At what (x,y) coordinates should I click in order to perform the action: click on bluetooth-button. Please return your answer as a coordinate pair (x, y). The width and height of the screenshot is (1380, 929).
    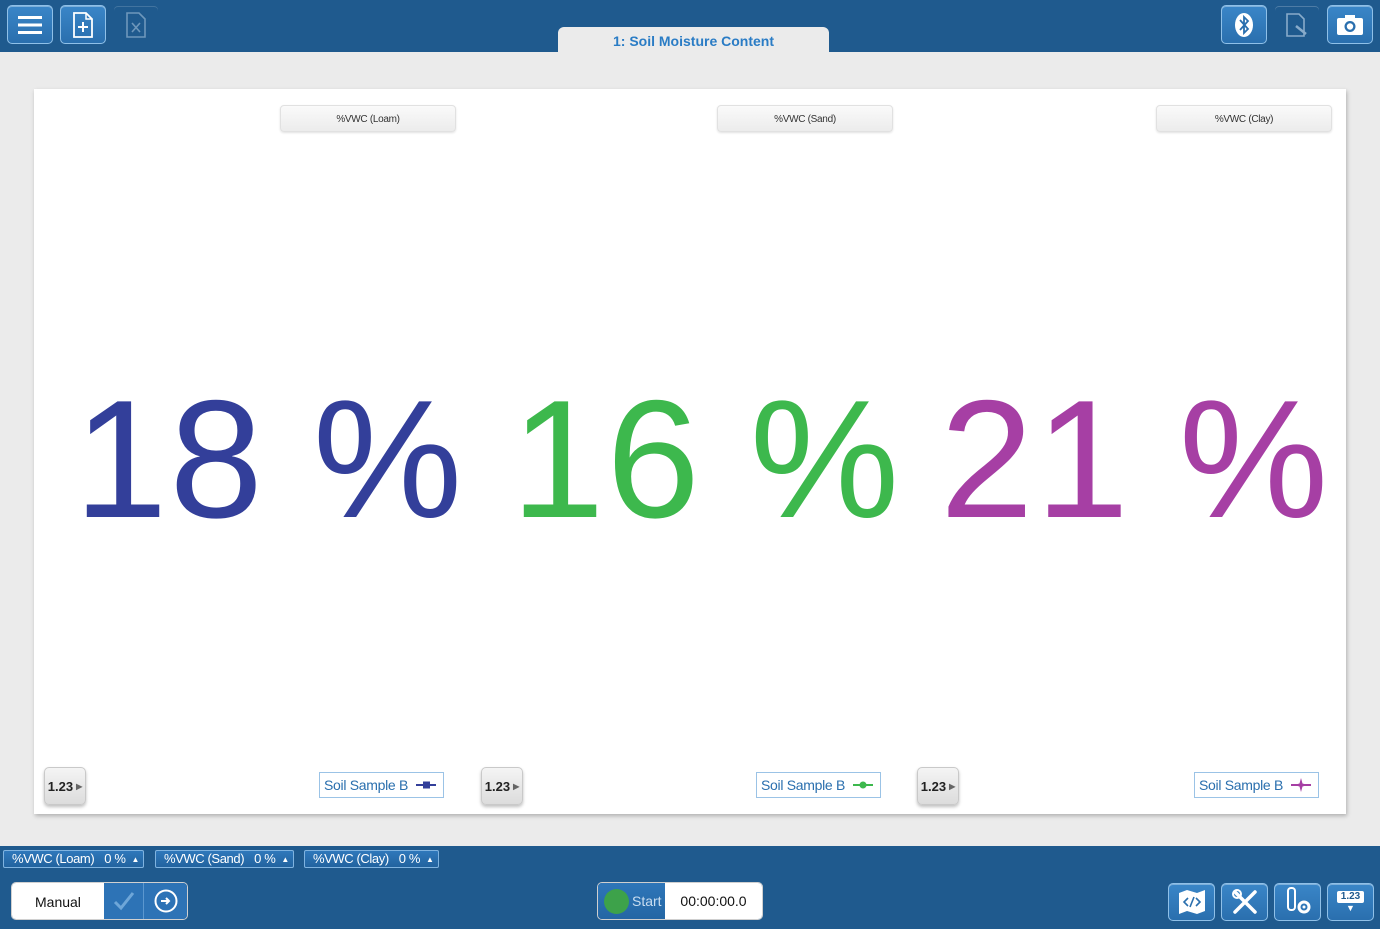
    Looking at the image, I should click on (1244, 24).